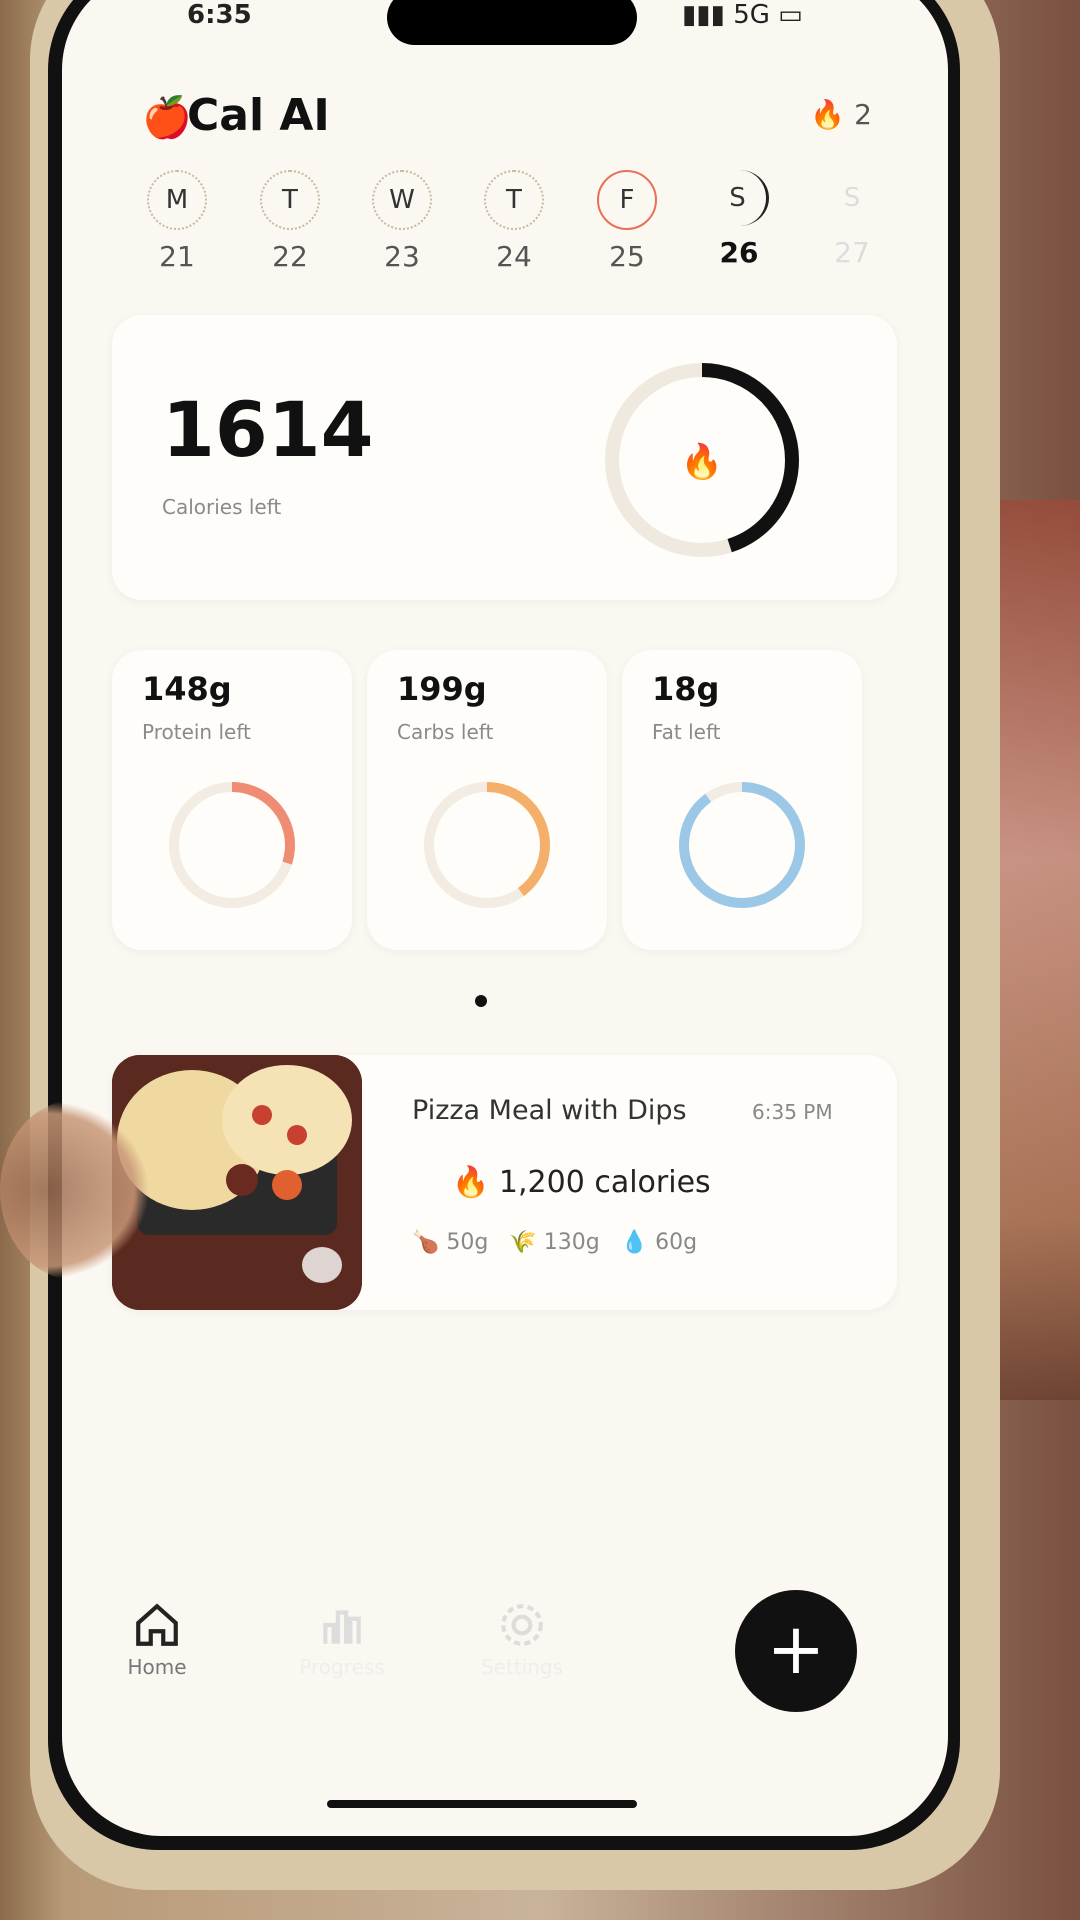 Image resolution: width=1080 pixels, height=1920 pixels. I want to click on macro-card-1: 199g Carbs left, so click(487, 800).